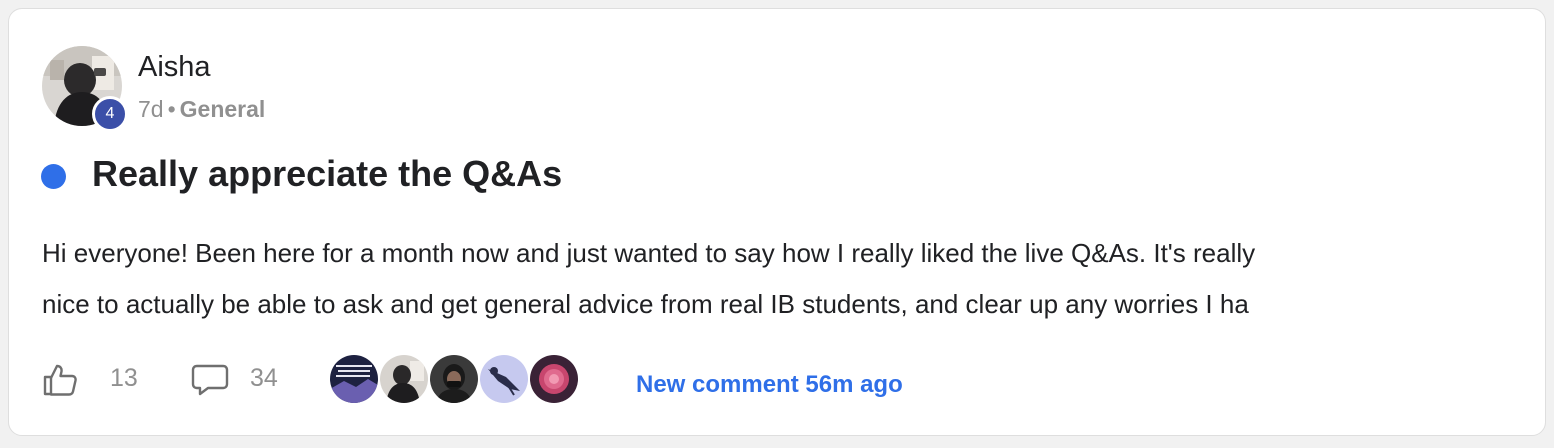 The width and height of the screenshot is (1554, 448). Describe the element at coordinates (151, 109) in the screenshot. I see `post-age: 7d` at that location.